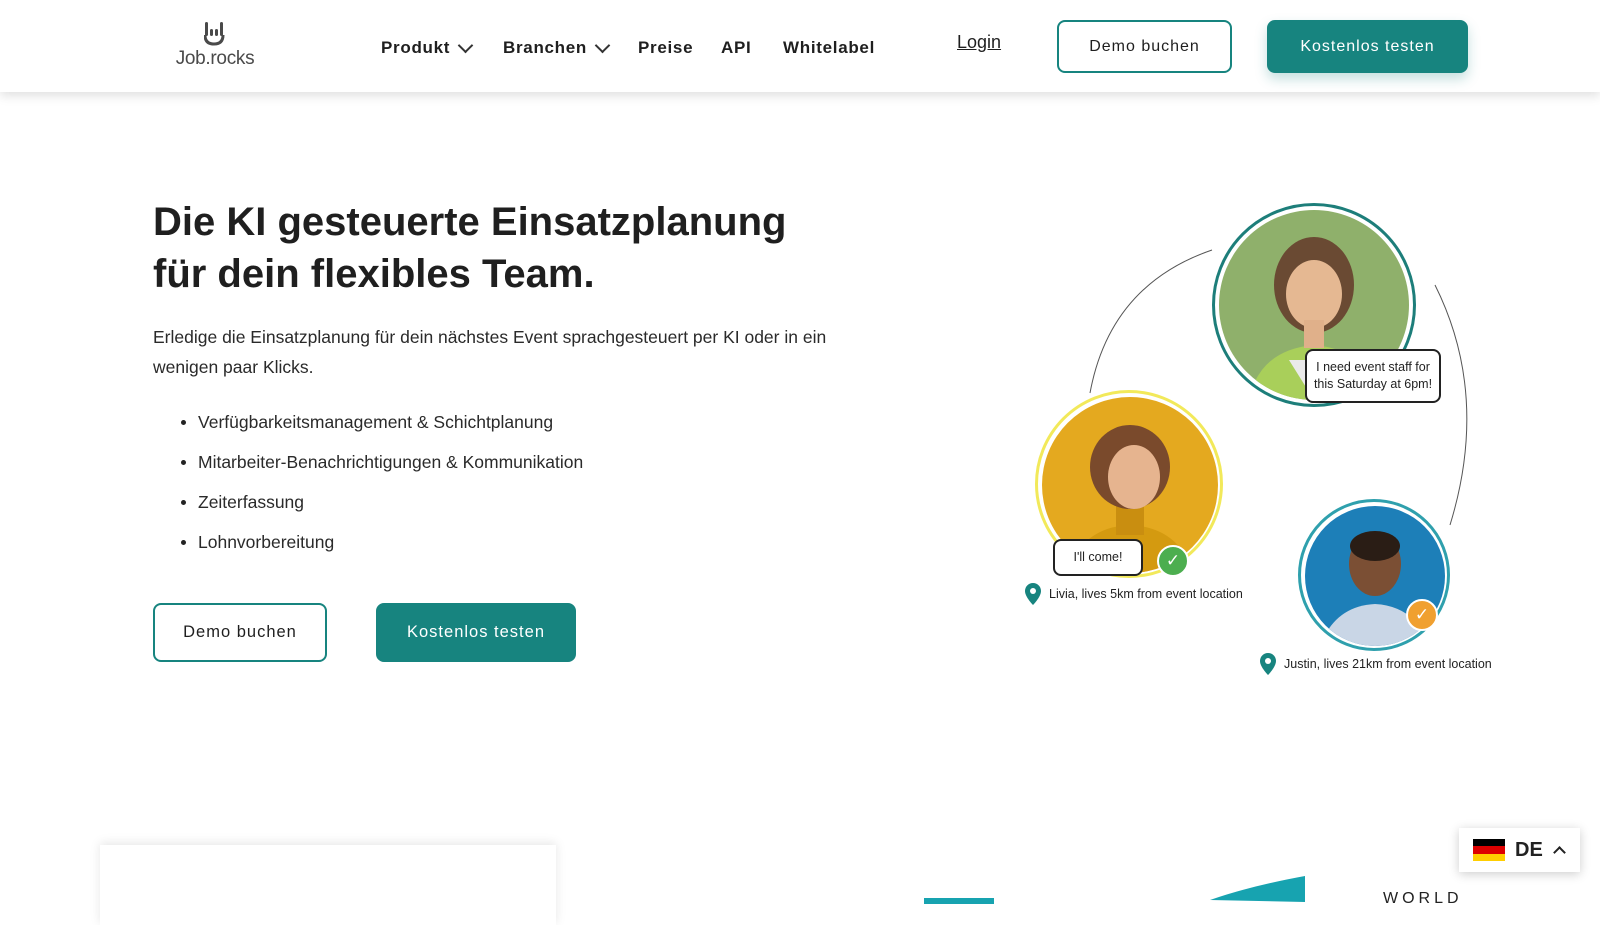 The image size is (1600, 925). I want to click on bottom-card, so click(328, 885).